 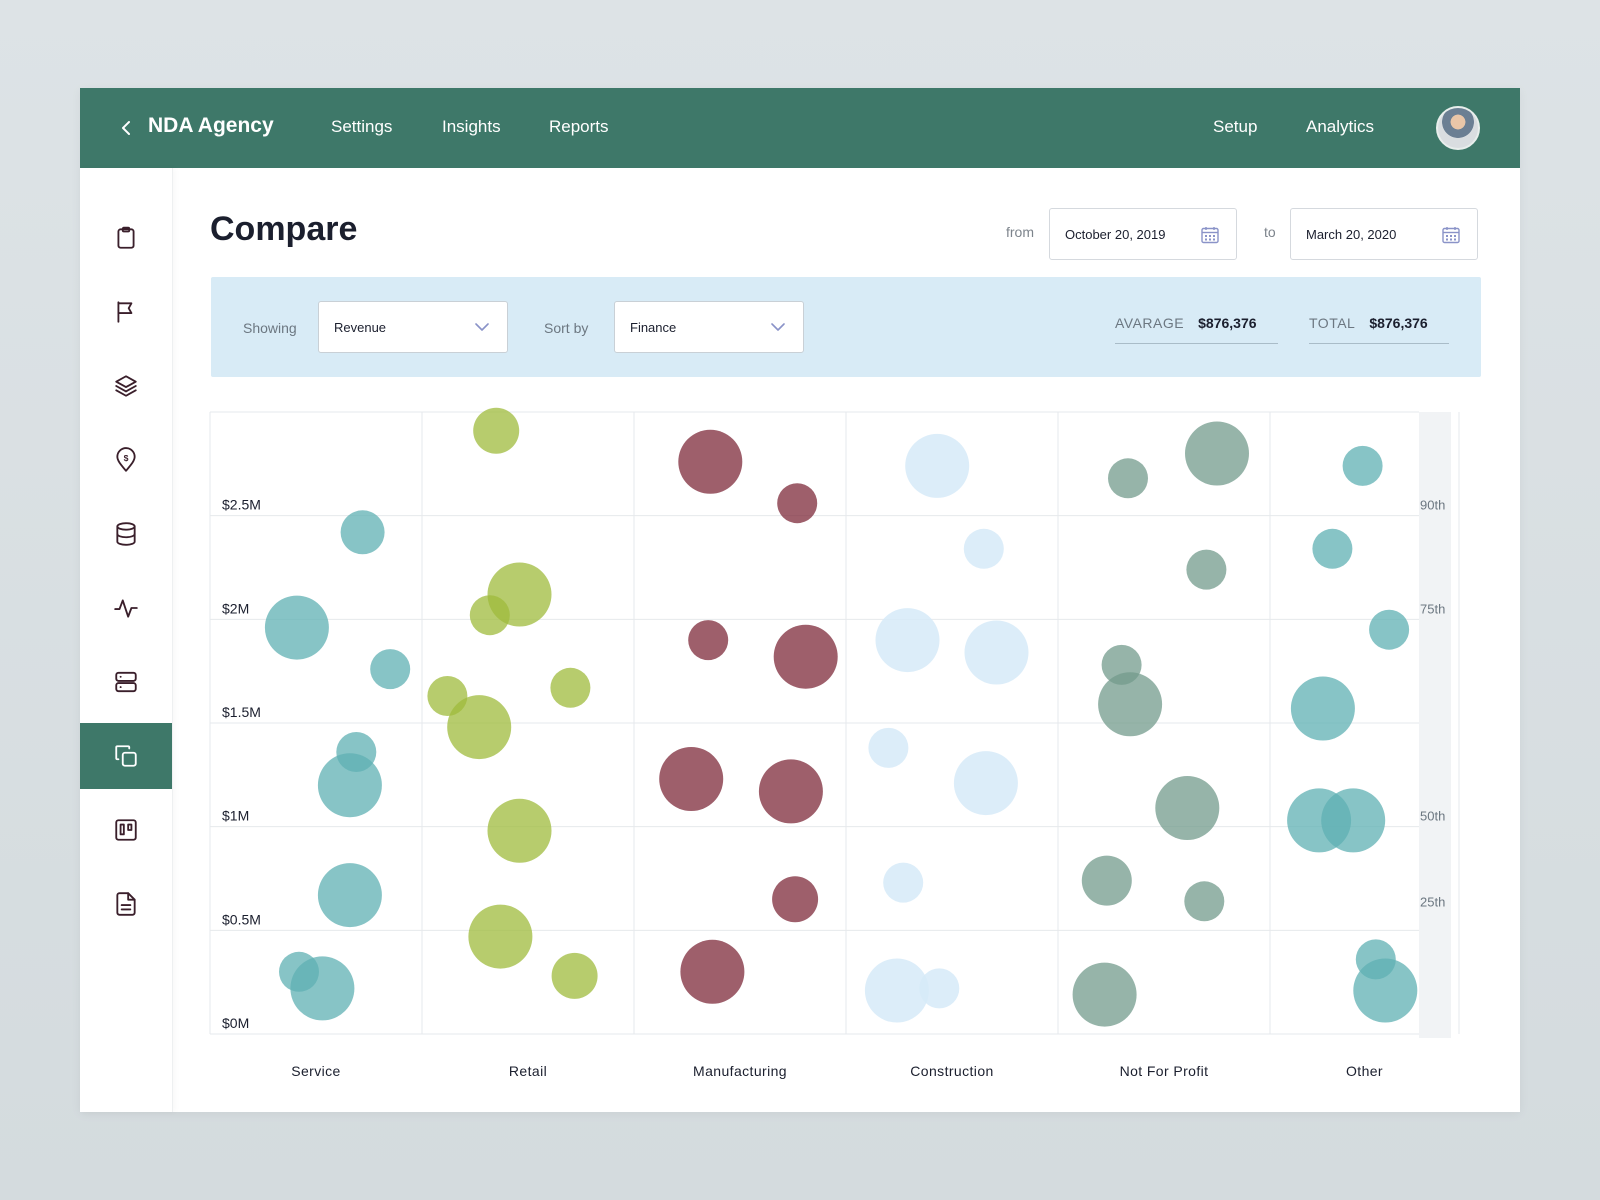 I want to click on x-category-label: Other, so click(x=1364, y=1071).